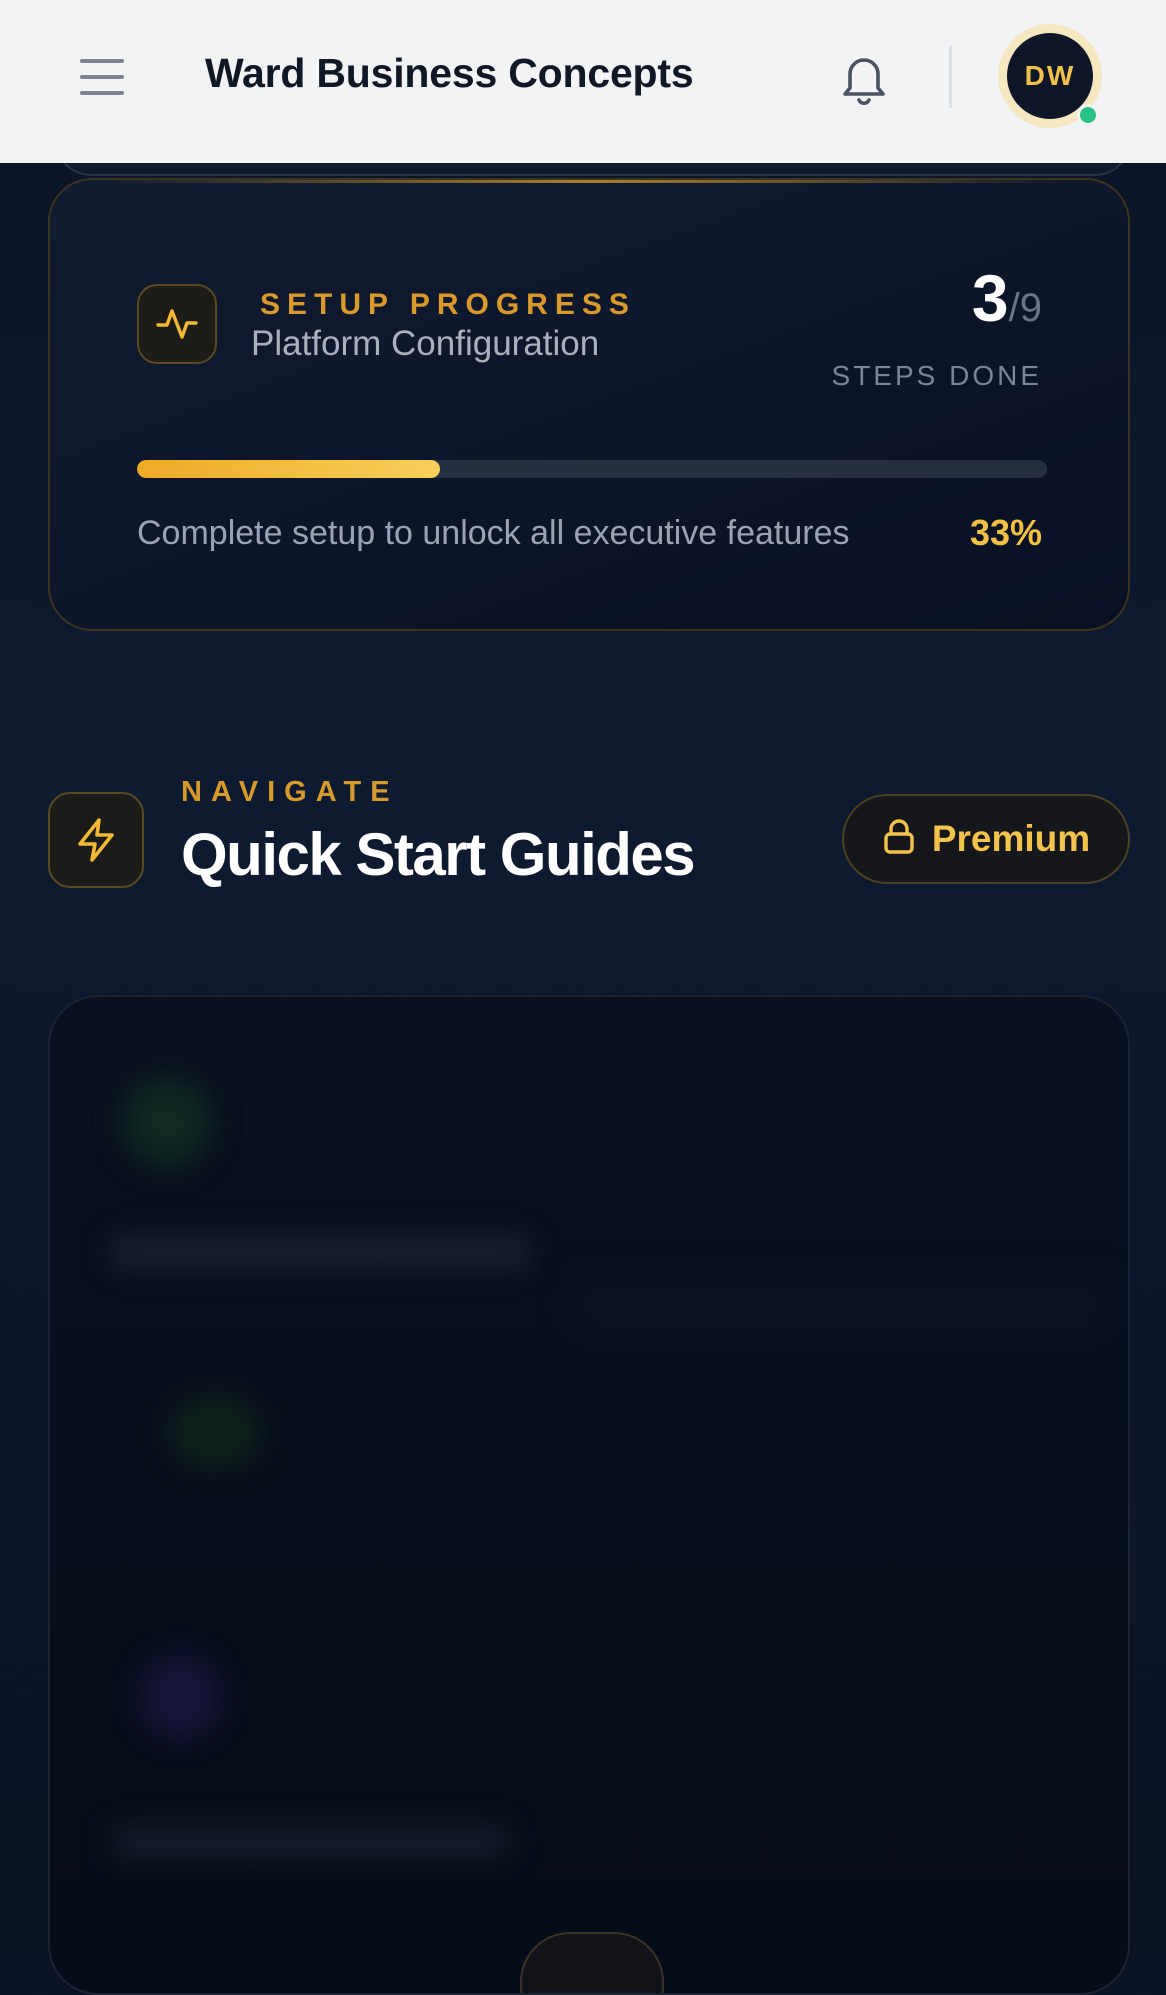  What do you see at coordinates (899, 839) in the screenshot?
I see `lock-icon` at bounding box center [899, 839].